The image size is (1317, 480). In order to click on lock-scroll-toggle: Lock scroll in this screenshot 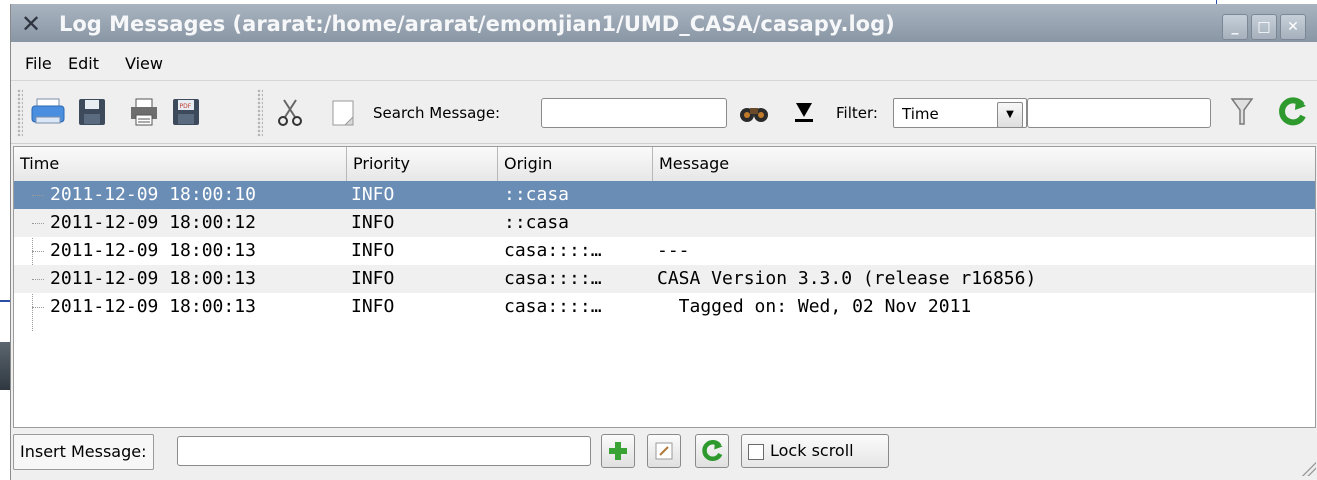, I will do `click(815, 451)`.